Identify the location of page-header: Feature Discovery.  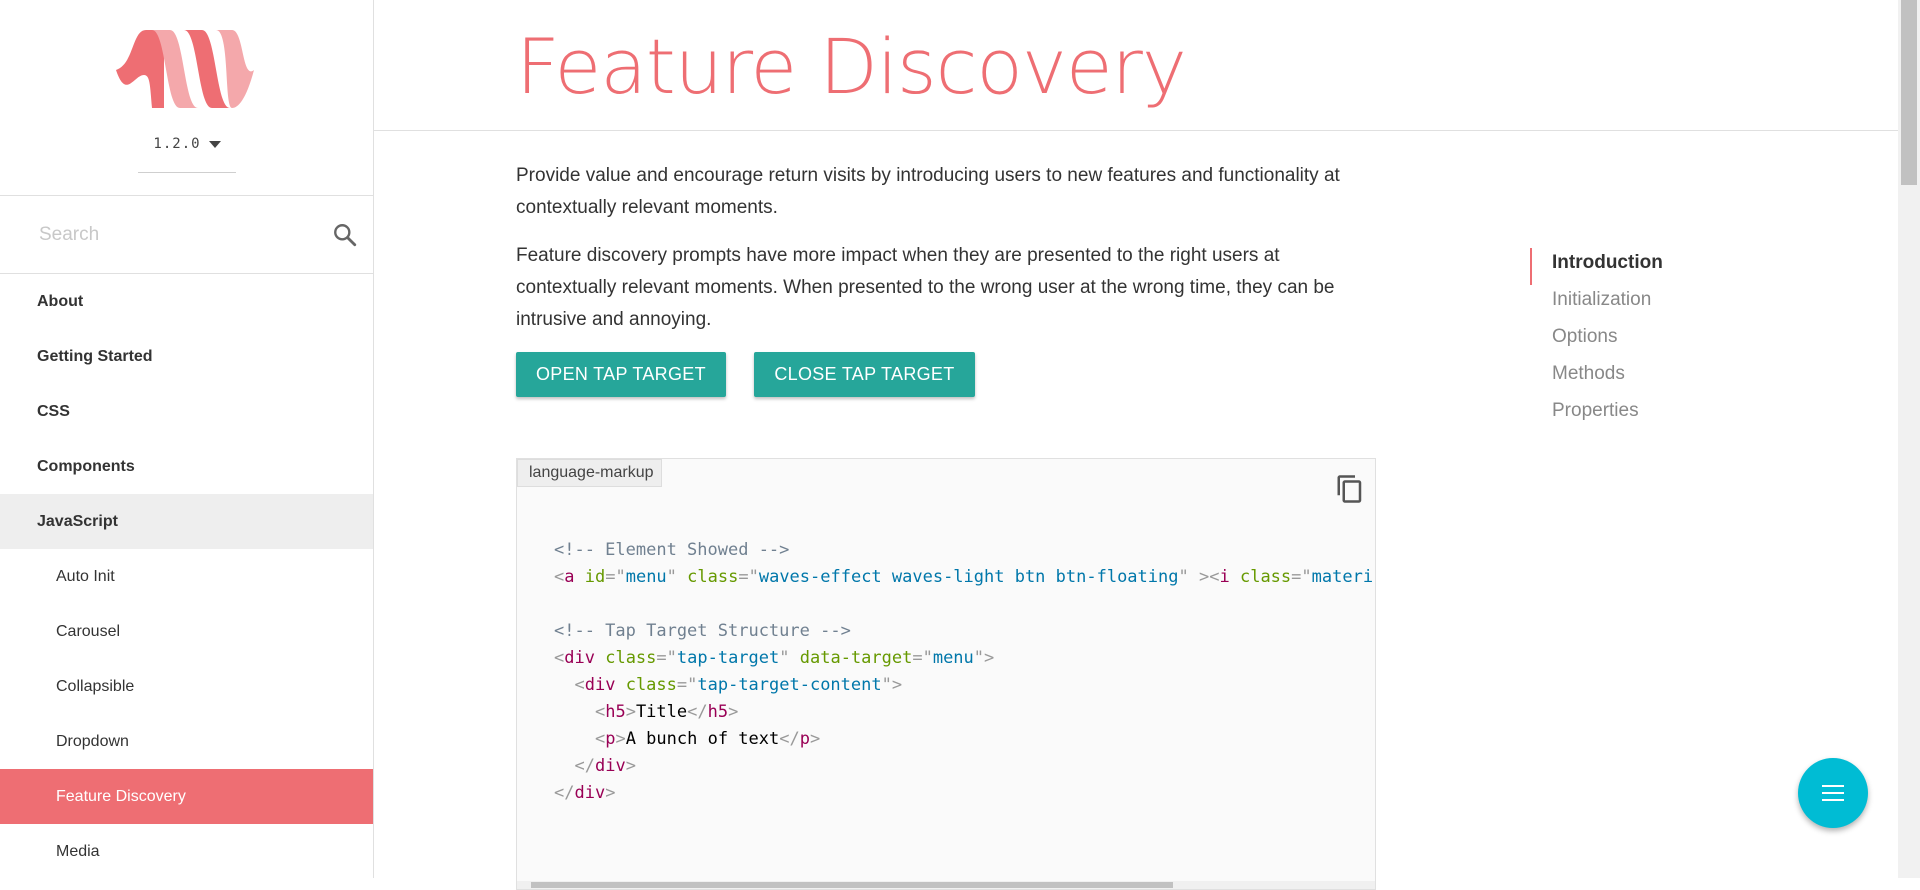
(1136, 65).